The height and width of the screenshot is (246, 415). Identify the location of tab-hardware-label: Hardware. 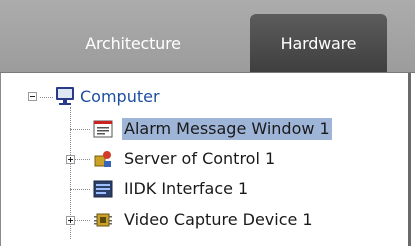
(318, 43).